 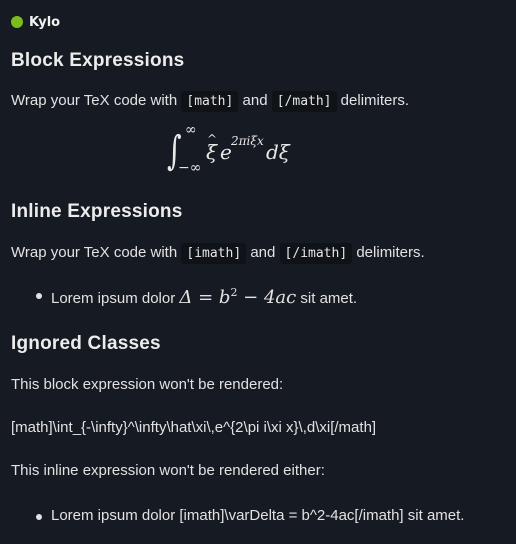 I want to click on math-part: Δ = b, so click(x=205, y=297).